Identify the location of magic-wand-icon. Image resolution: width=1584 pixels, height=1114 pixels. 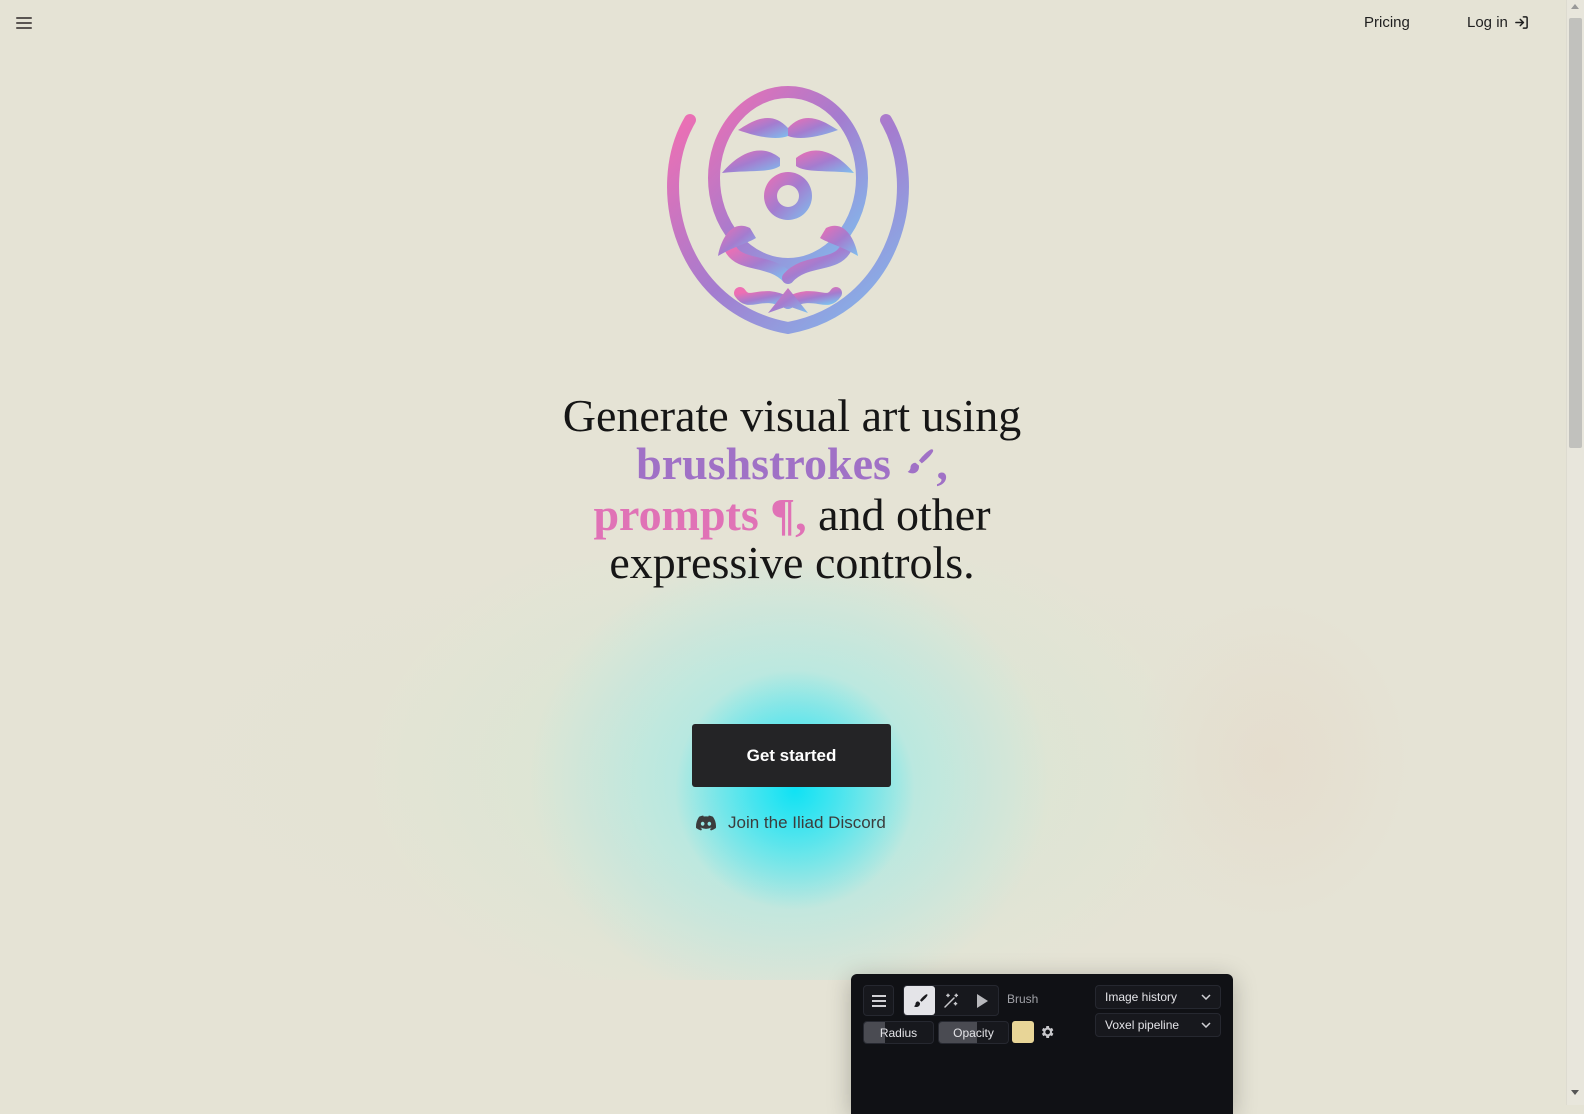
(951, 1000).